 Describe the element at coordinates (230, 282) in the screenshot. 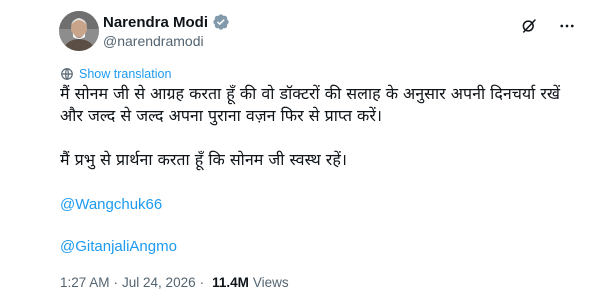

I see `views-count: 11.4M` at that location.